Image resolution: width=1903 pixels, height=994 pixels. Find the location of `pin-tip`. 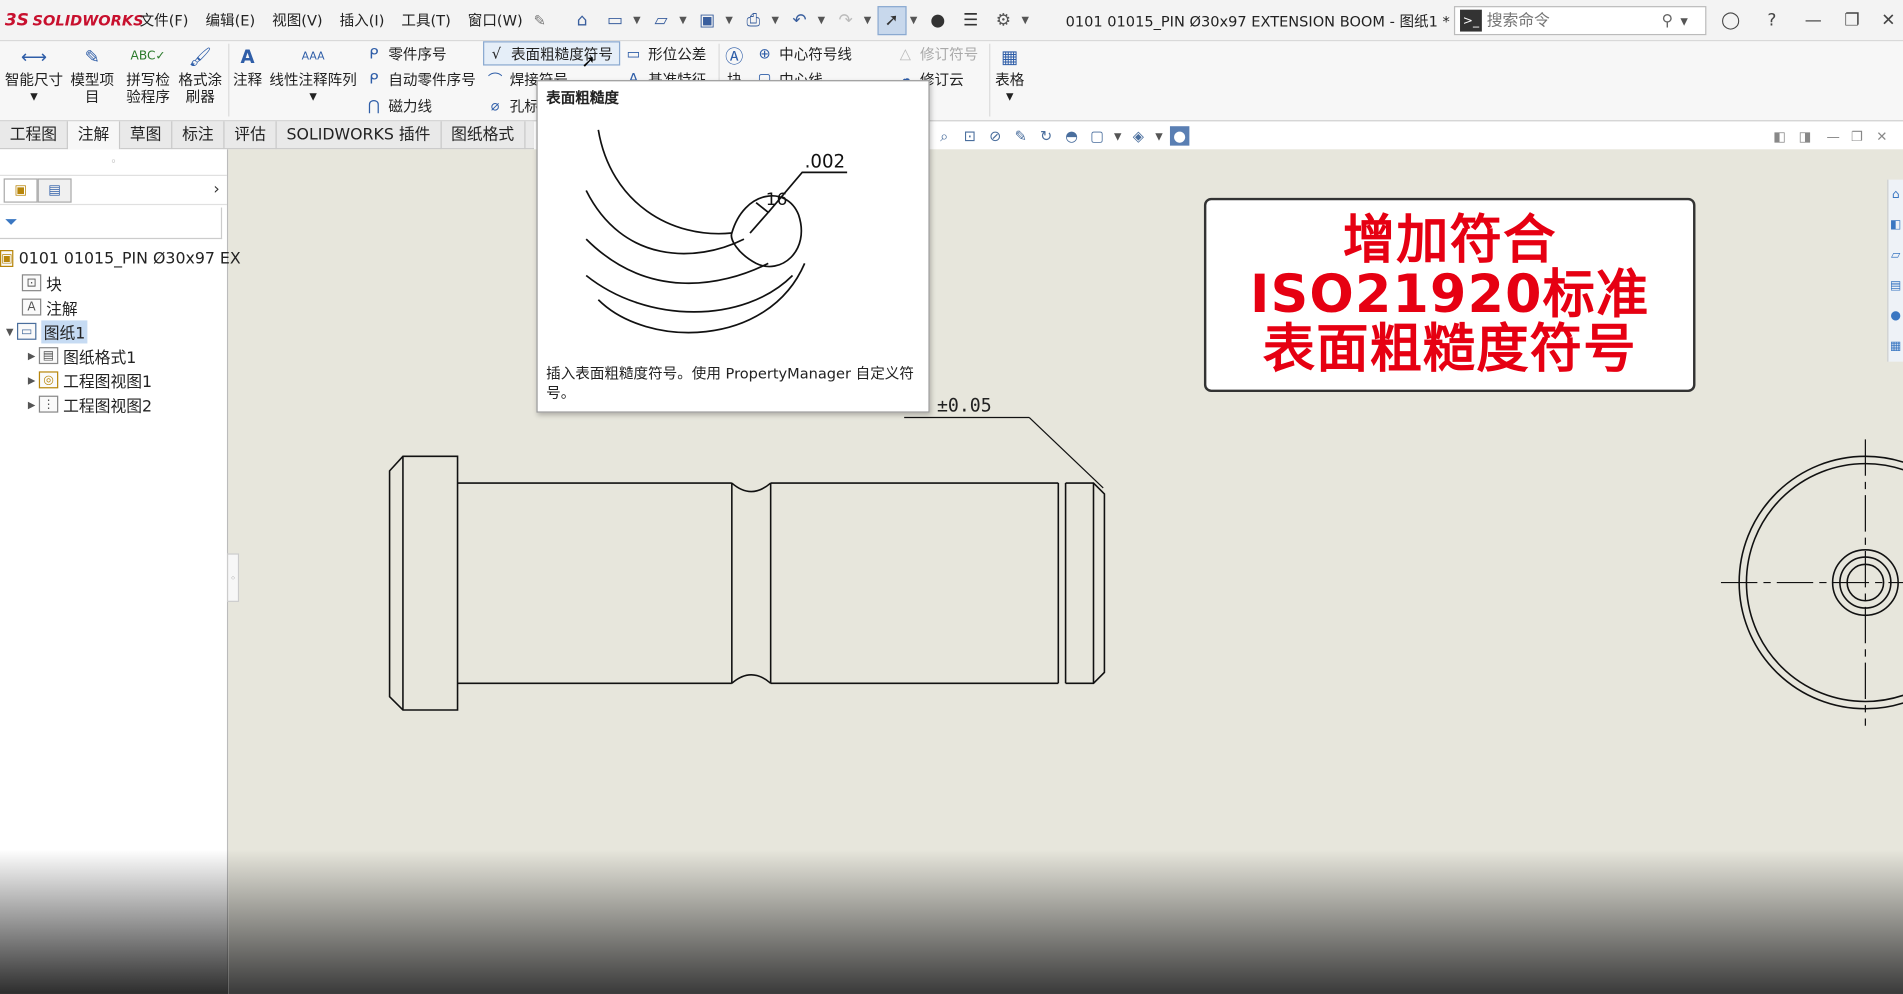

pin-tip is located at coordinates (1085, 583).